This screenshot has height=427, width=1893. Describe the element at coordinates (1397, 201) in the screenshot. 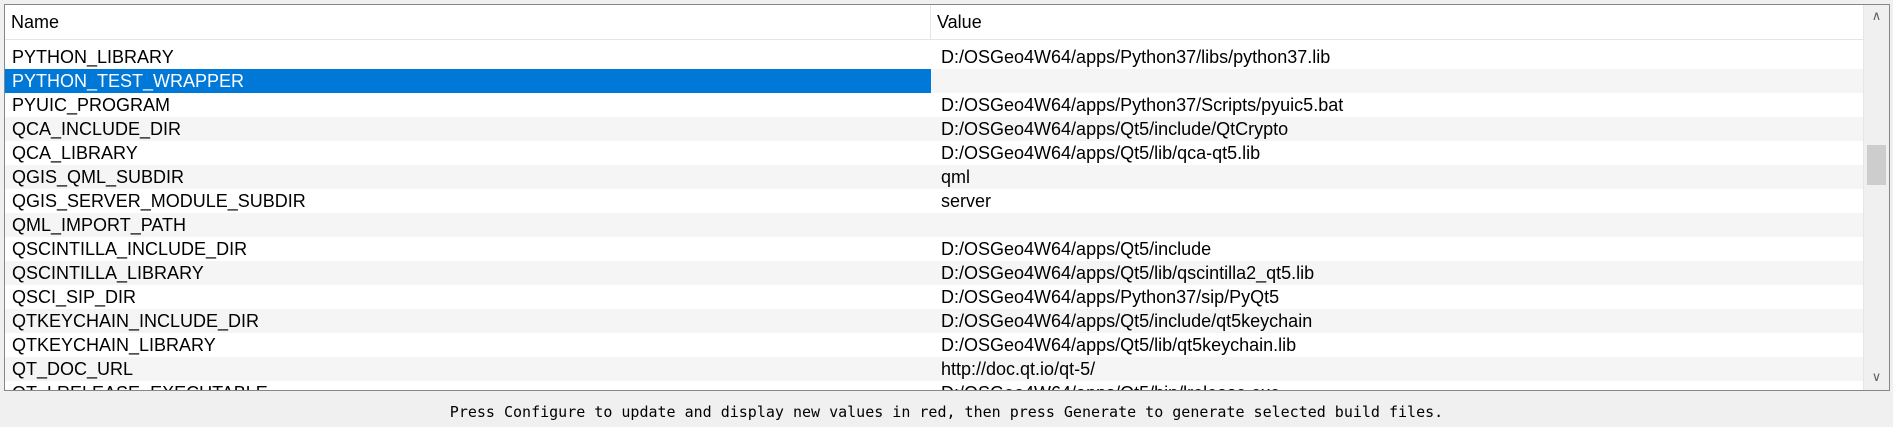

I see `variable-value-cell: server` at that location.